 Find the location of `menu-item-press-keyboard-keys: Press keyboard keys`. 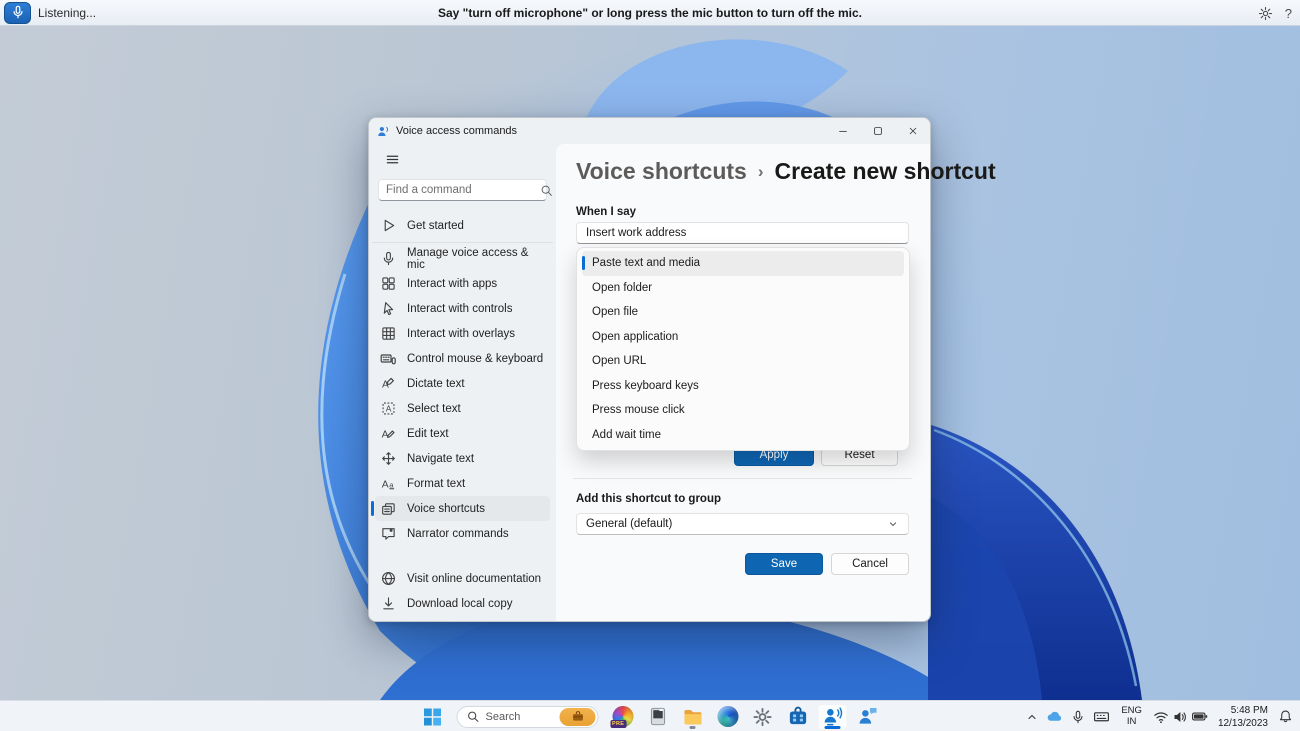

menu-item-press-keyboard-keys: Press keyboard keys is located at coordinates (743, 386).